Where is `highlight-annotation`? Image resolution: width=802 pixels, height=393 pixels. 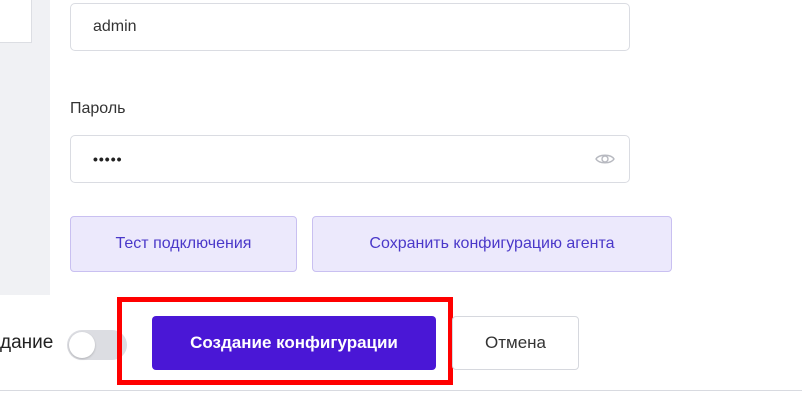 highlight-annotation is located at coordinates (285, 341).